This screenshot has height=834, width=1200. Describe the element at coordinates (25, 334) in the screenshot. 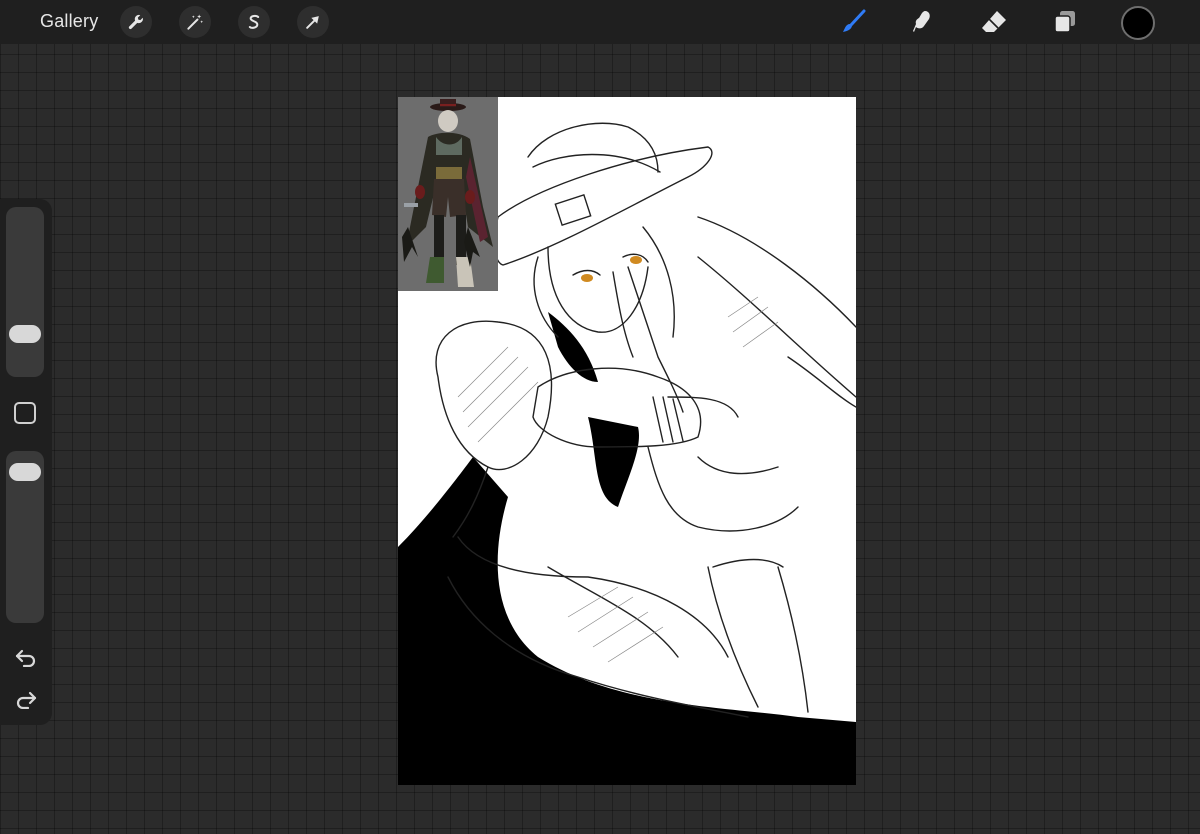

I see `brush-size-slider-thumb` at that location.